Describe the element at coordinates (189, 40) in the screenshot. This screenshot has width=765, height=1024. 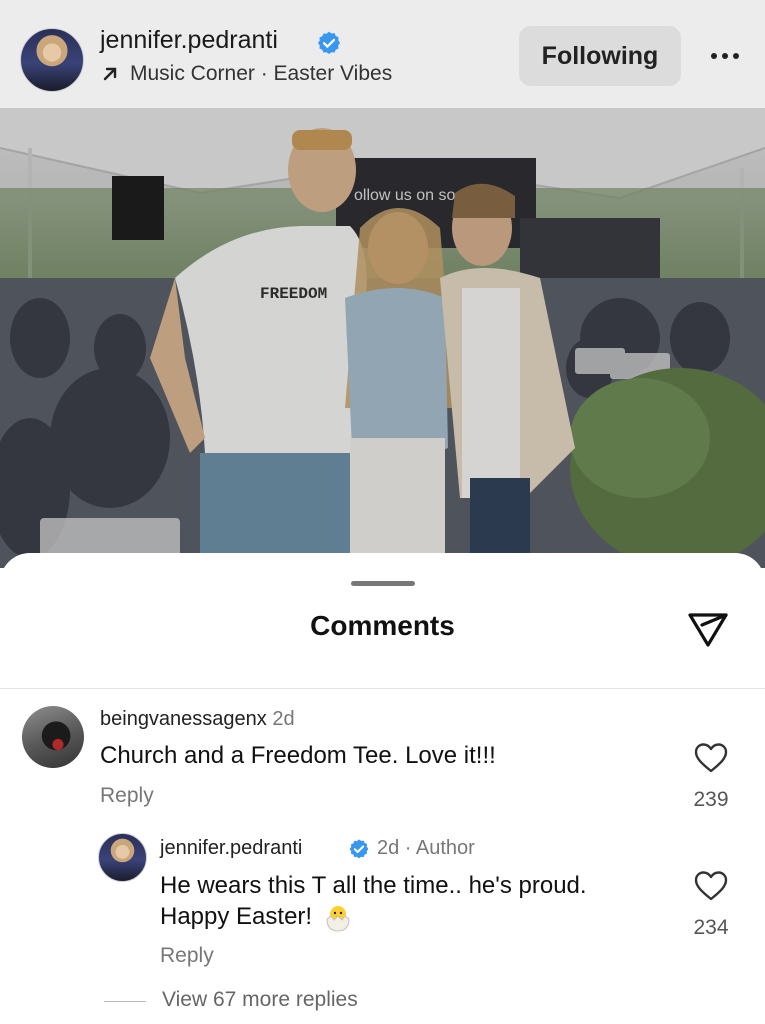
I see `header-username: jennifer.pedranti` at that location.